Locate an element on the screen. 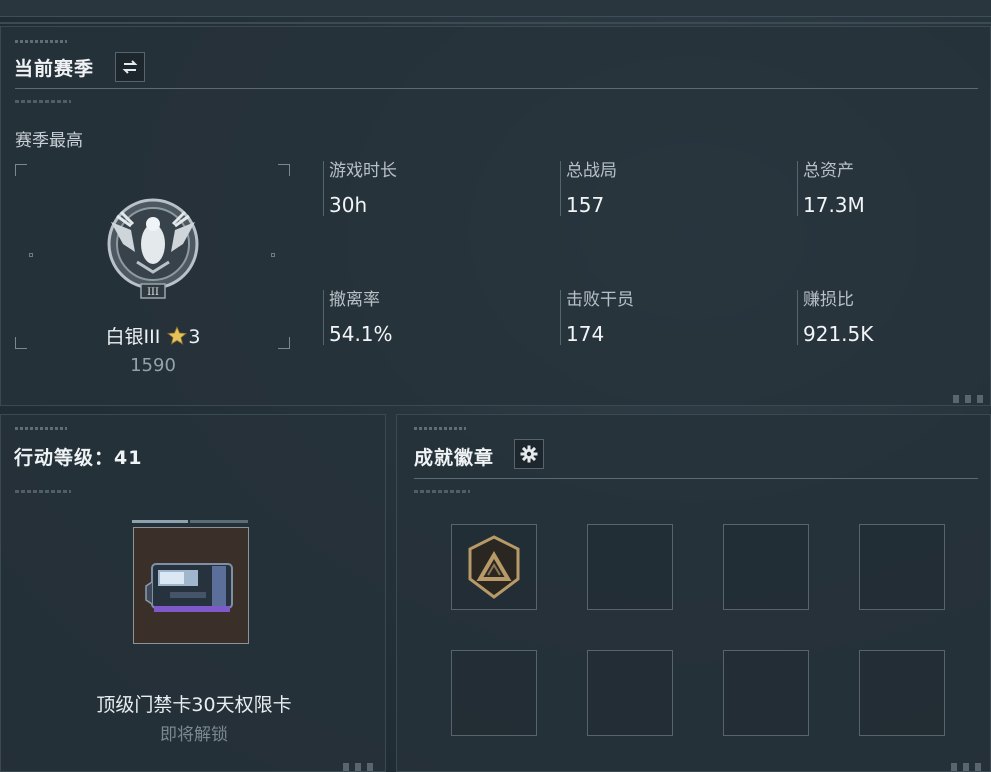 This screenshot has width=991, height=772. swap-arrows-icon is located at coordinates (130, 67).